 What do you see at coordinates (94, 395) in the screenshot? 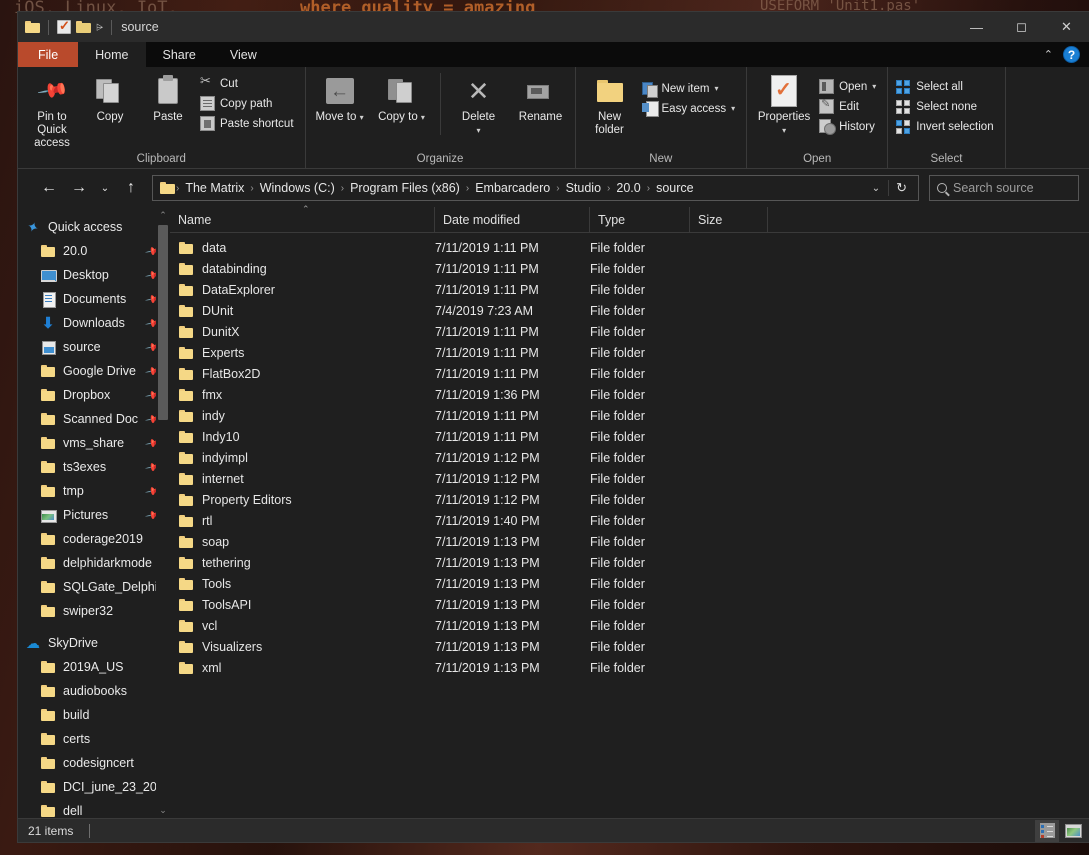
I see `sidebar-item-dropbox: Dropbox 📌` at bounding box center [94, 395].